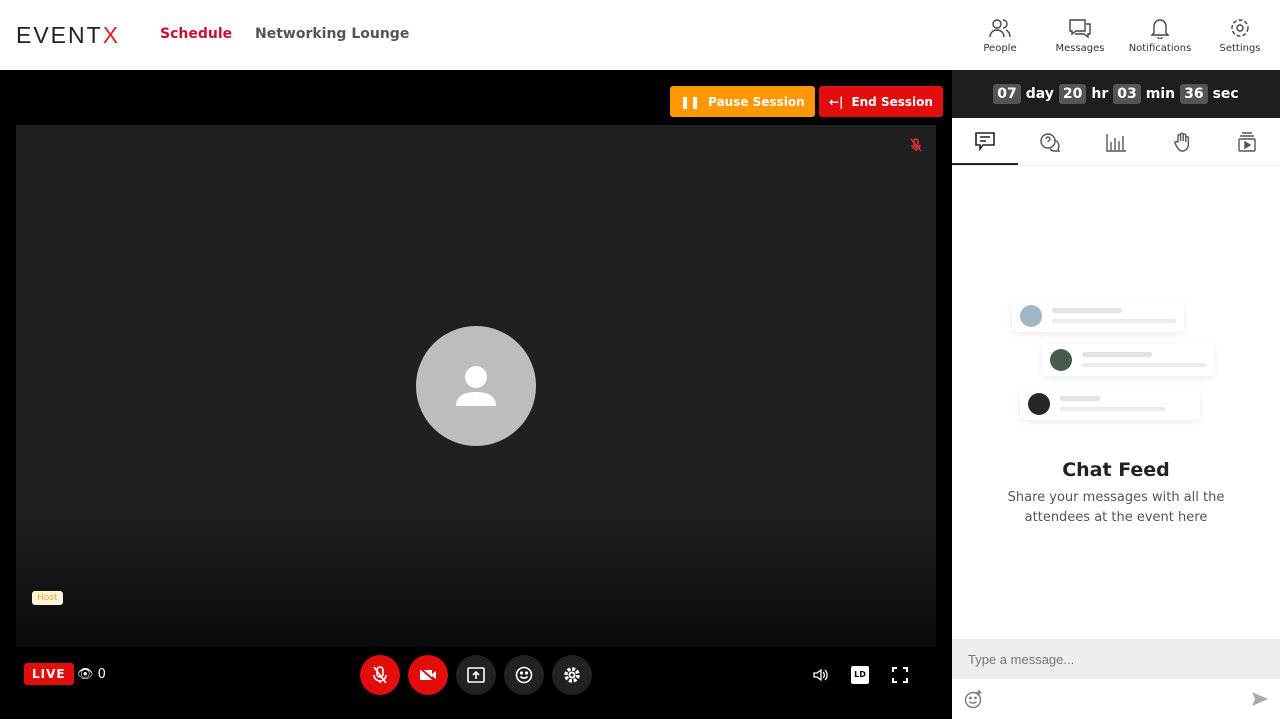 Image resolution: width=1280 pixels, height=719 pixels. Describe the element at coordinates (49, 674) in the screenshot. I see `live-badge: LIVE` at that location.